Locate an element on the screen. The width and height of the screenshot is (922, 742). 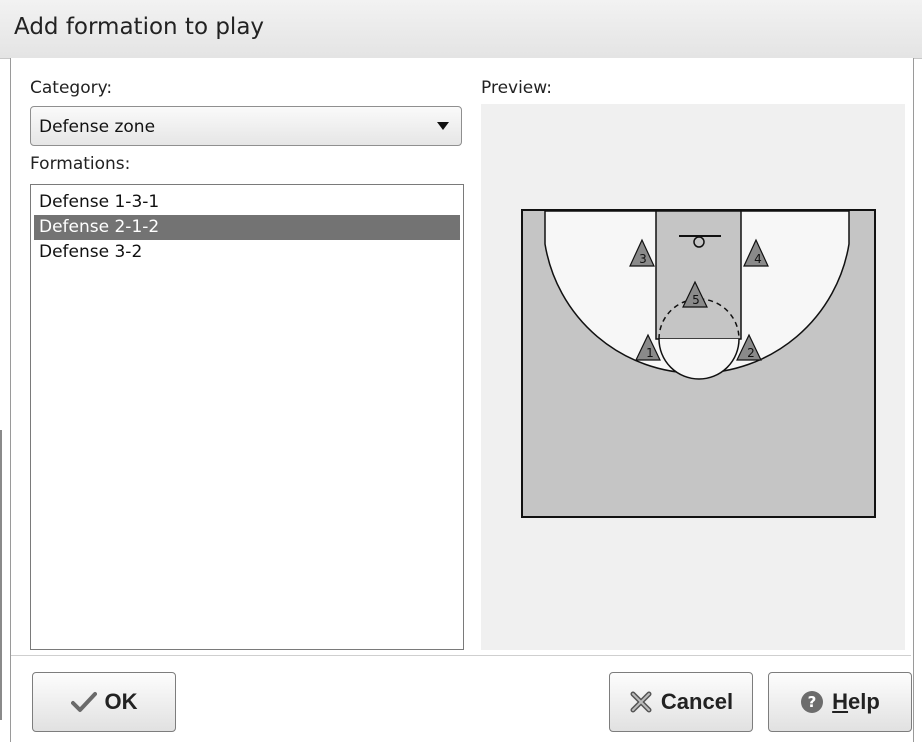
checkmark-icon is located at coordinates (83, 702).